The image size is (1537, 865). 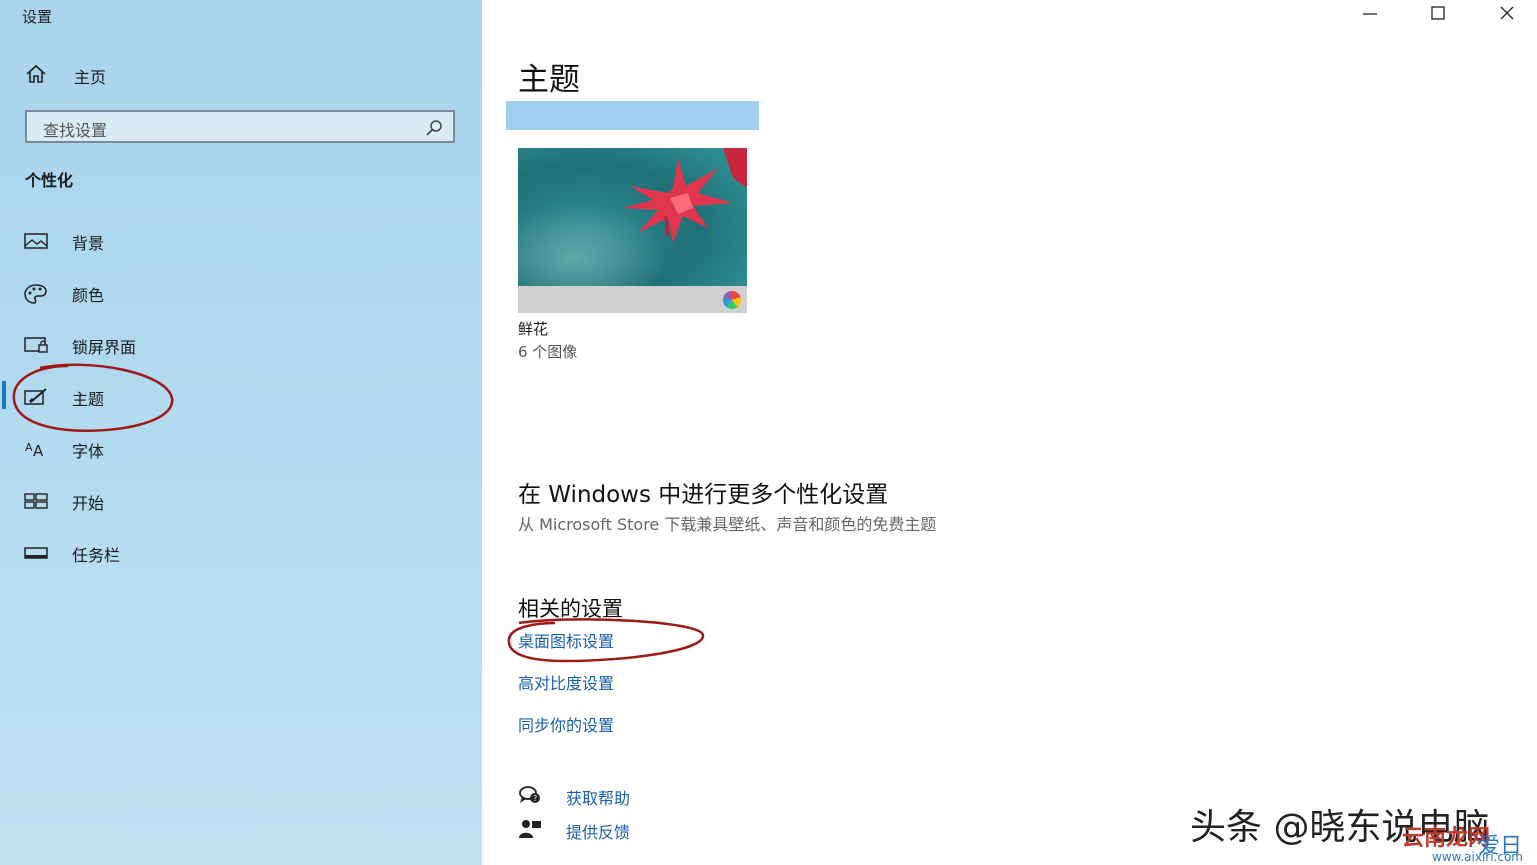 What do you see at coordinates (533, 329) in the screenshot?
I see `theme-name: 鲜花` at bounding box center [533, 329].